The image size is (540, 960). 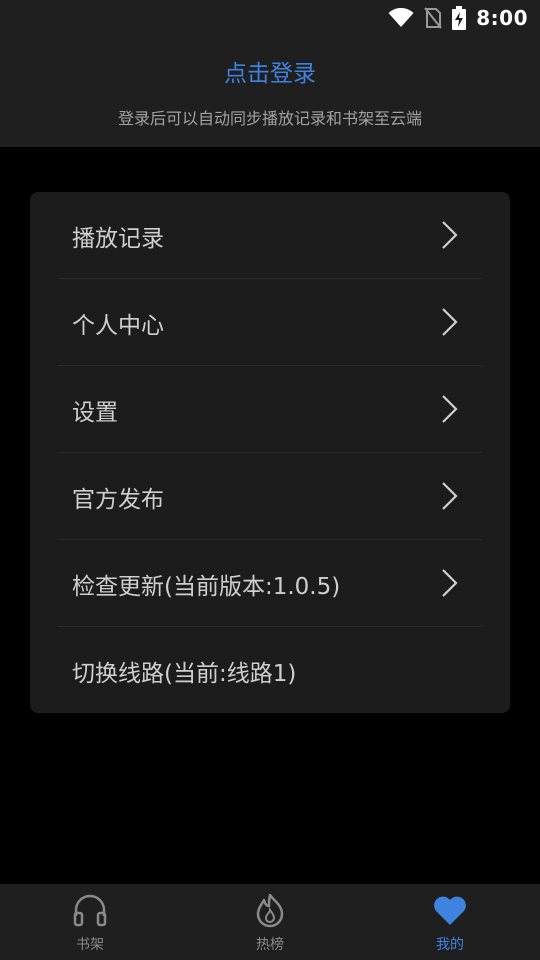 What do you see at coordinates (450, 945) in the screenshot?
I see `tab-label: 我的` at bounding box center [450, 945].